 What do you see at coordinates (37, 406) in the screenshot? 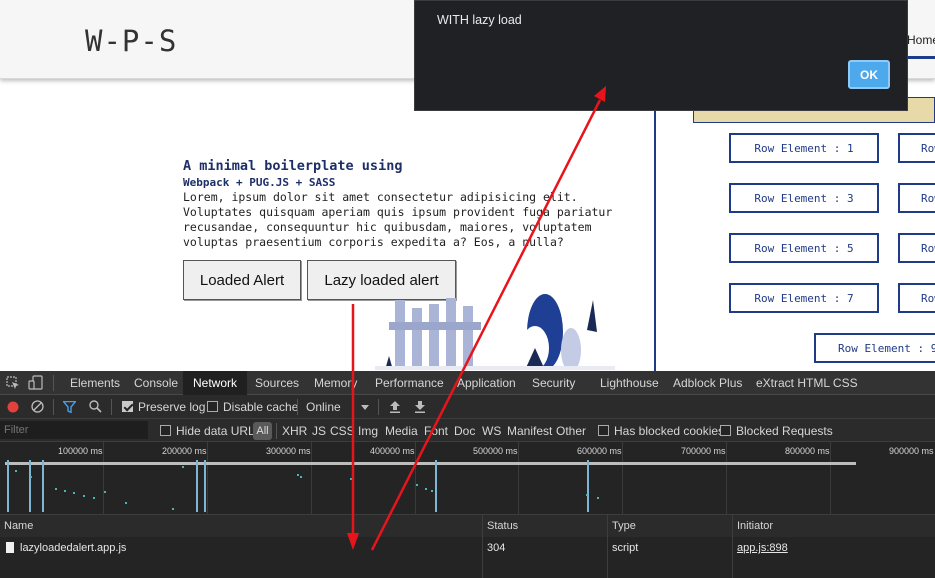
I see `clear-icon` at bounding box center [37, 406].